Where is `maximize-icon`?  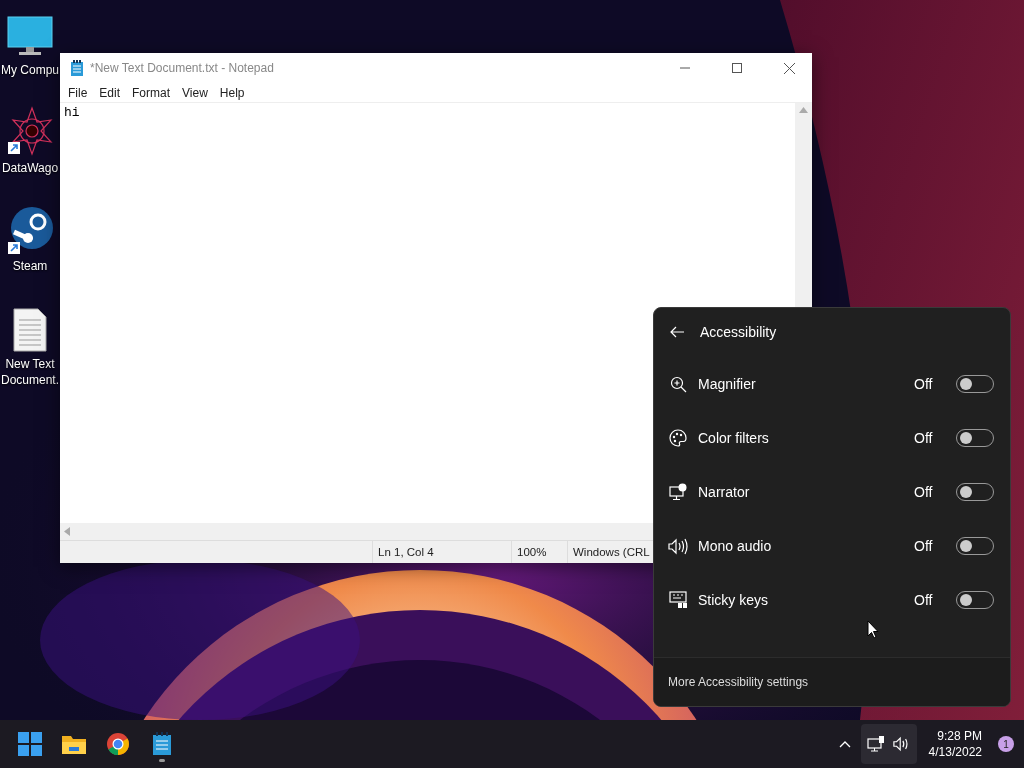 maximize-icon is located at coordinates (737, 68).